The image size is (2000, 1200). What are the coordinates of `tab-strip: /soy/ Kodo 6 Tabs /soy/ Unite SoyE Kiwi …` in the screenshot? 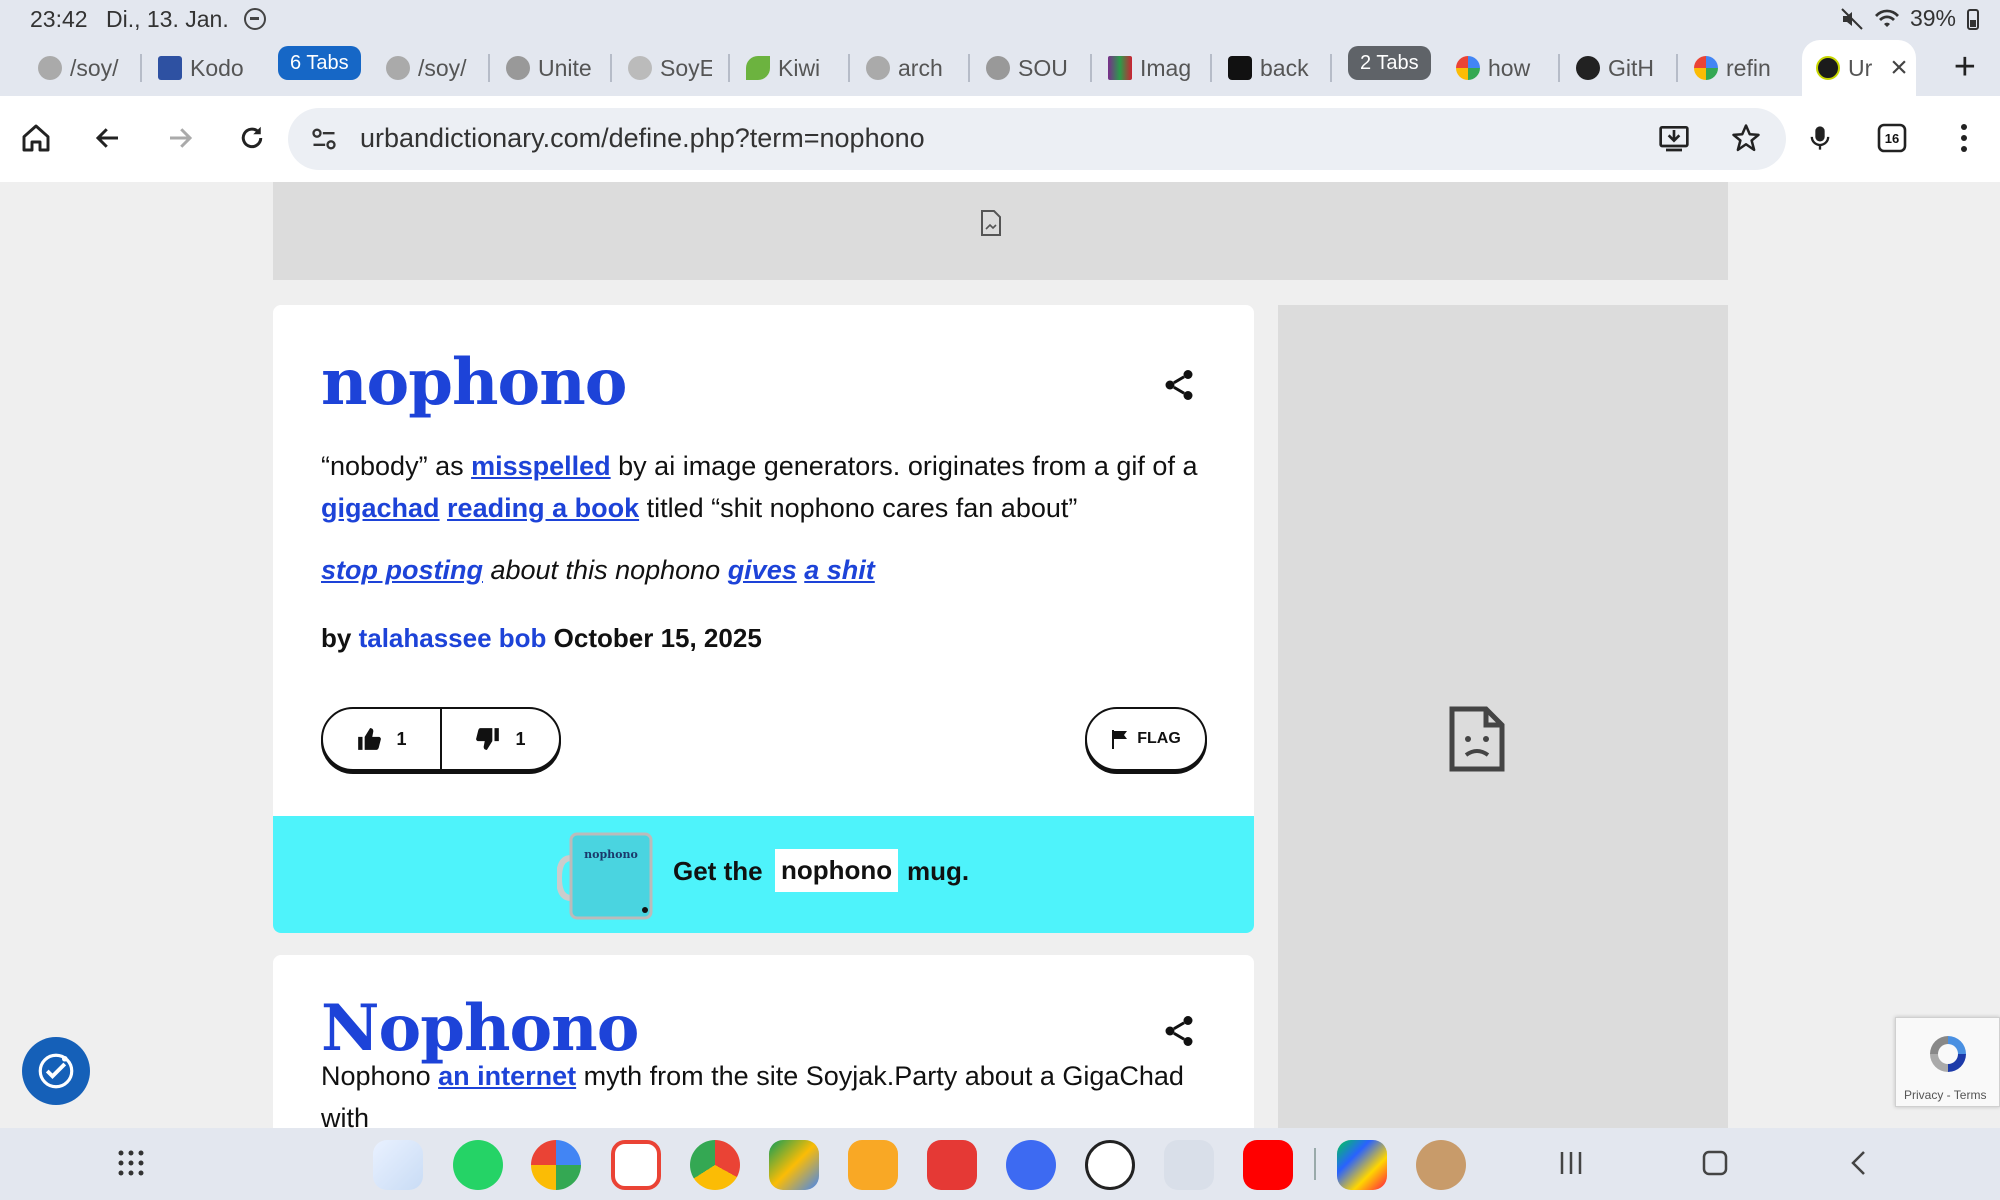 It's located at (1000, 83).